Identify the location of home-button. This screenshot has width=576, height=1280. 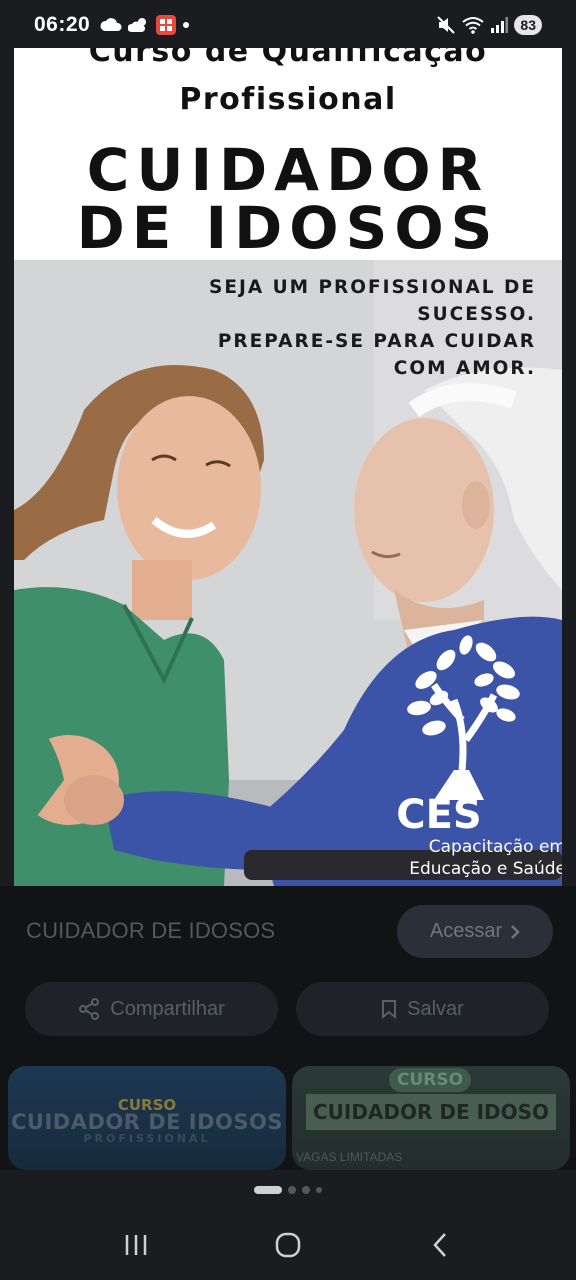
(288, 1245).